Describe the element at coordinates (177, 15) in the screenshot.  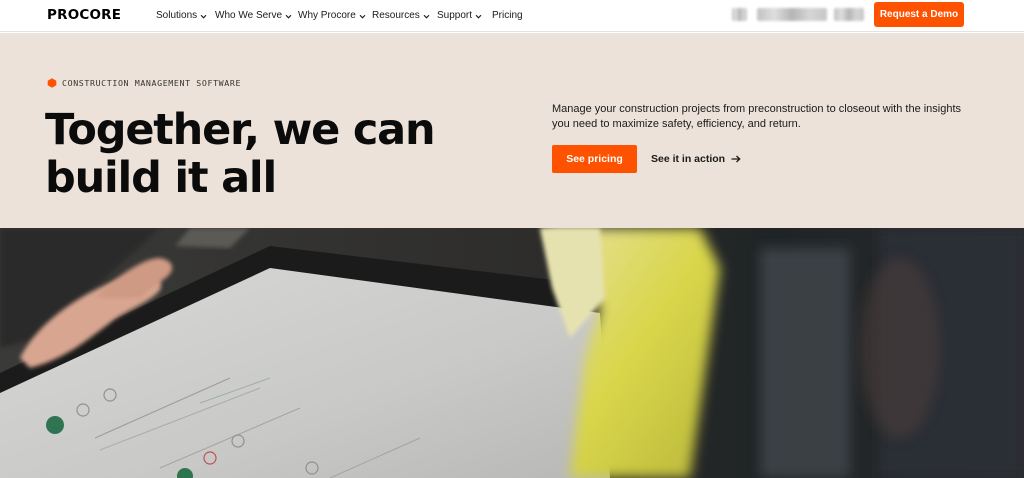
I see `nav-item-label: Solutions` at that location.